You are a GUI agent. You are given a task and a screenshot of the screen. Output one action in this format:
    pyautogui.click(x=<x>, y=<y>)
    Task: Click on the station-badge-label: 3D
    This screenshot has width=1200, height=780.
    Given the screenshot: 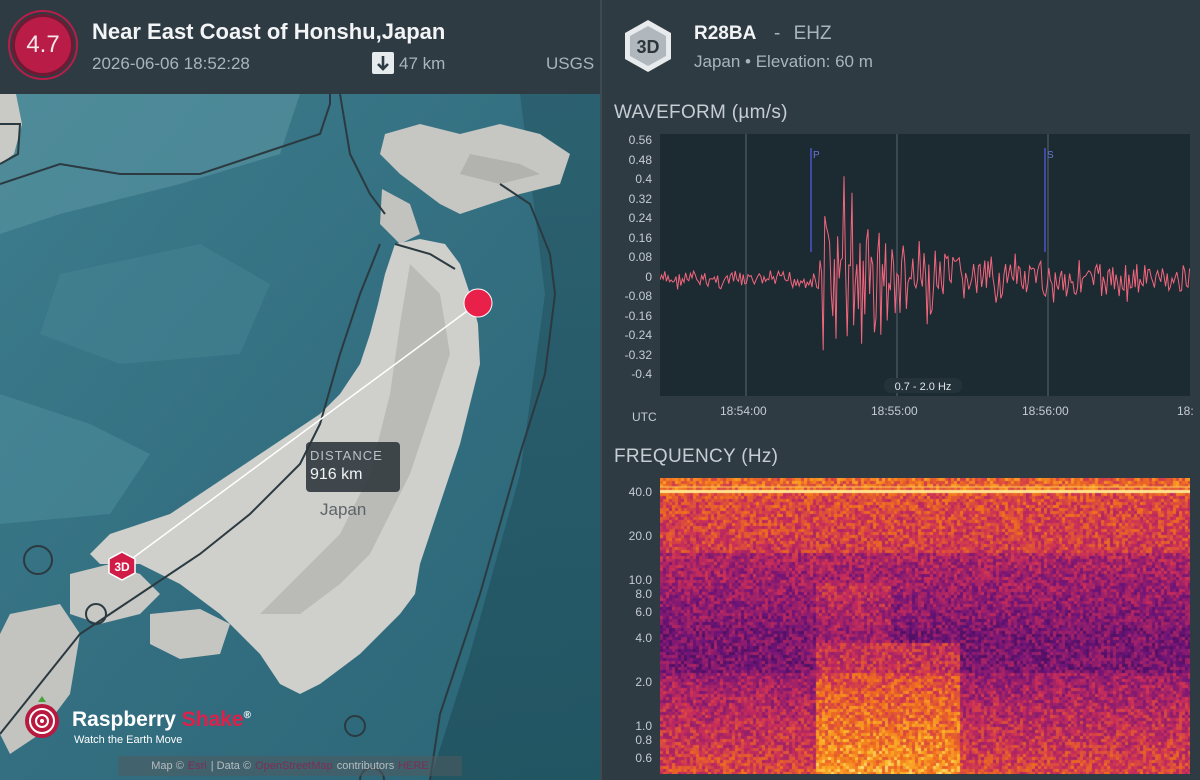 What is the action you would take?
    pyautogui.click(x=647, y=47)
    